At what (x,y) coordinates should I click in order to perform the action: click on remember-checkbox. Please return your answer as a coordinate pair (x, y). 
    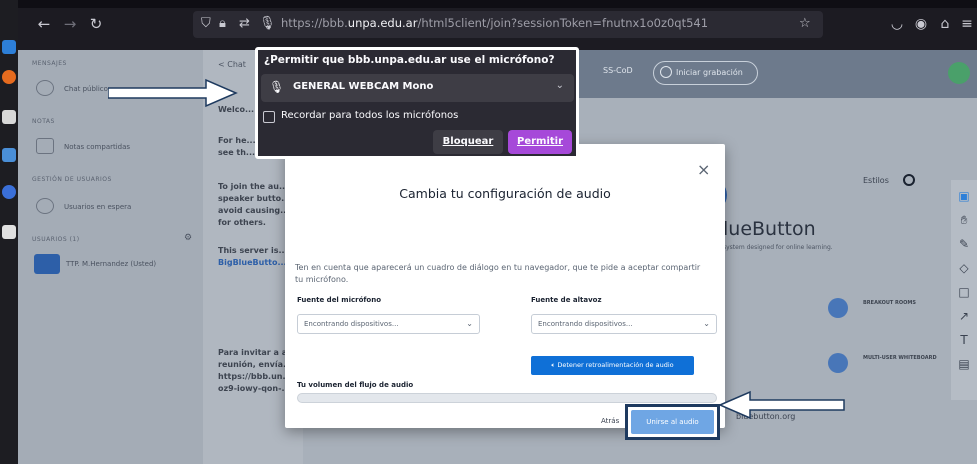
    Looking at the image, I should click on (269, 117).